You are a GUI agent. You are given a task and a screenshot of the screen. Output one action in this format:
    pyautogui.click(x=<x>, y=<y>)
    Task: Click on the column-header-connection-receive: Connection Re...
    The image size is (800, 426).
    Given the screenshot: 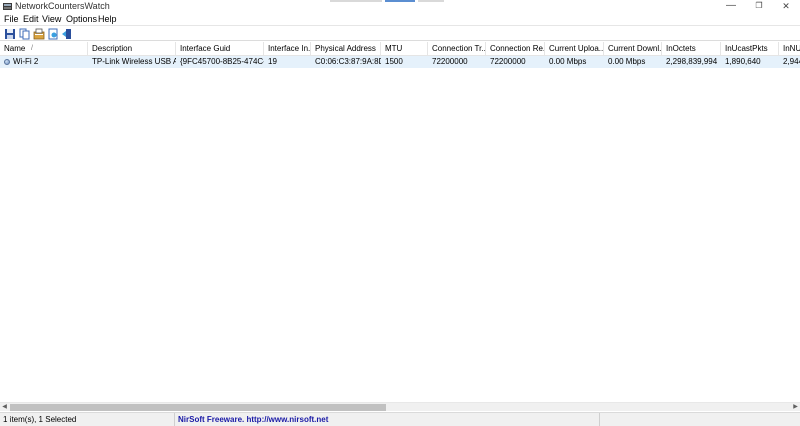 What is the action you would take?
    pyautogui.click(x=515, y=49)
    